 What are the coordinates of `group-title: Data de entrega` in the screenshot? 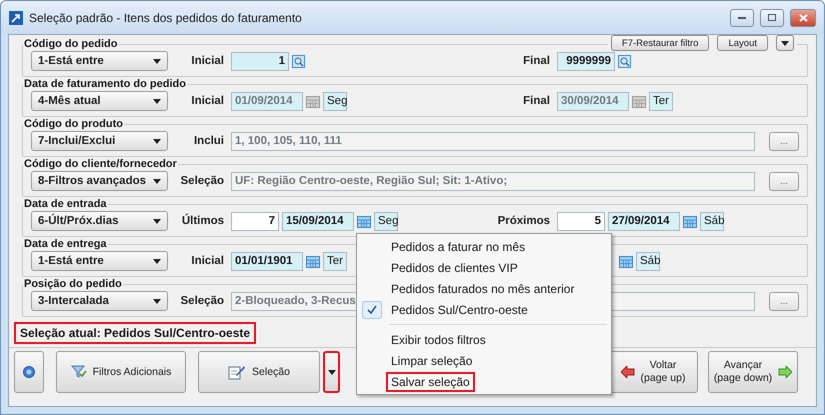 It's located at (65, 244).